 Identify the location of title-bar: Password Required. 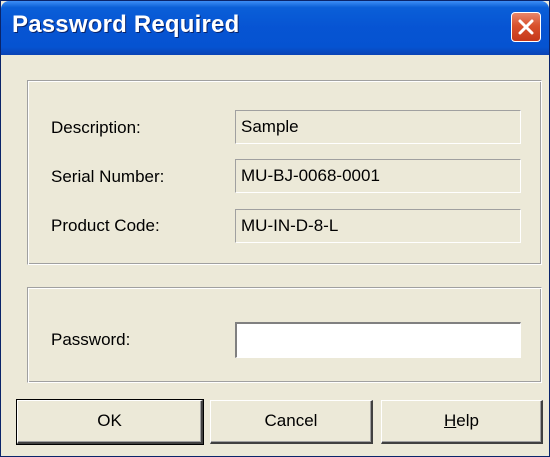
(275, 28).